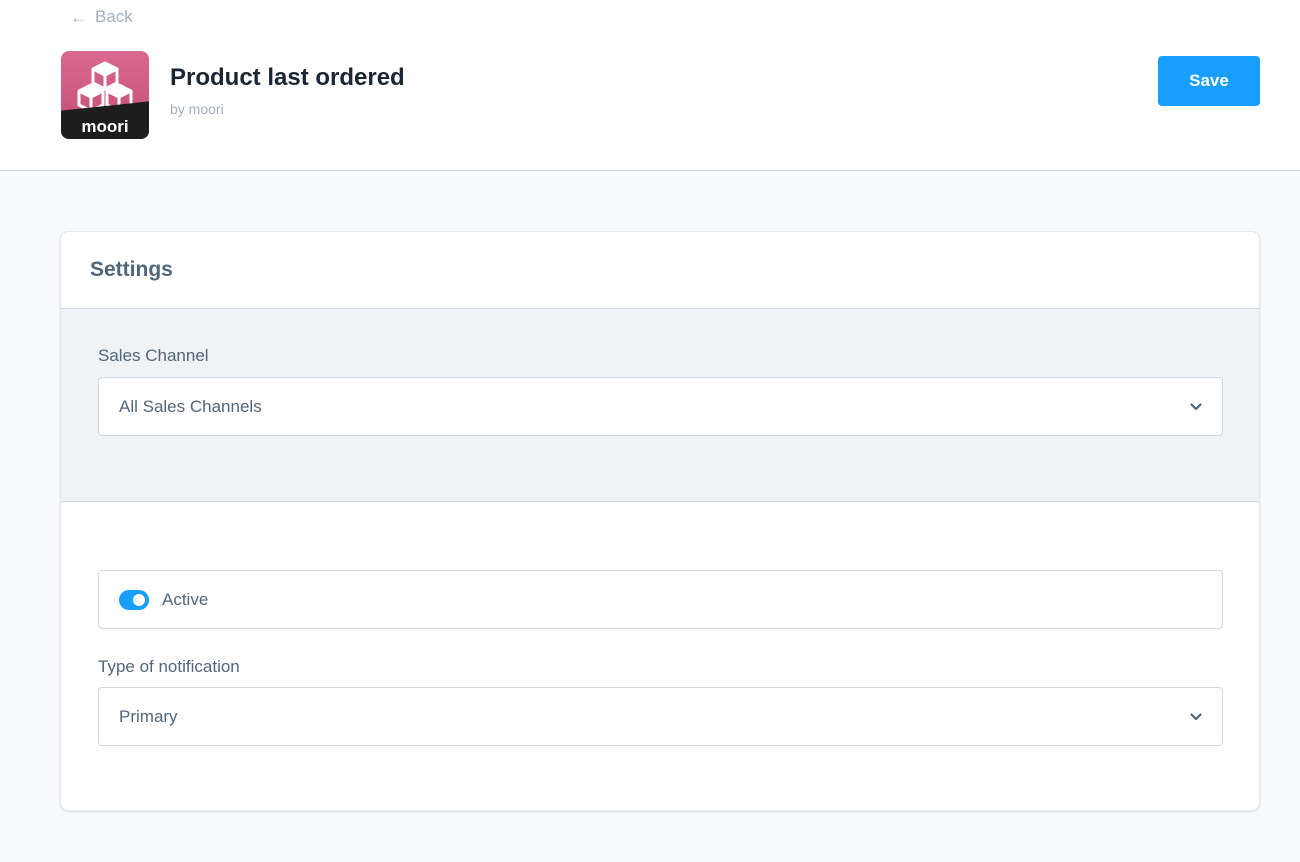  I want to click on active-toggle, so click(134, 599).